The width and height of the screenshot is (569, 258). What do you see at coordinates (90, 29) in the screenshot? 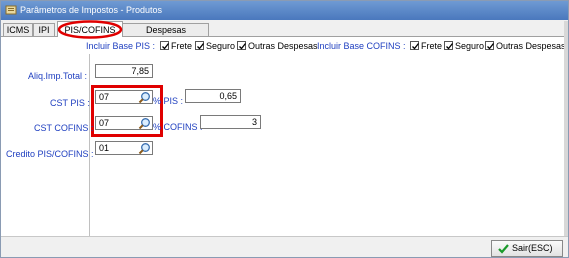
I see `tab-highlight-ellipse` at bounding box center [90, 29].